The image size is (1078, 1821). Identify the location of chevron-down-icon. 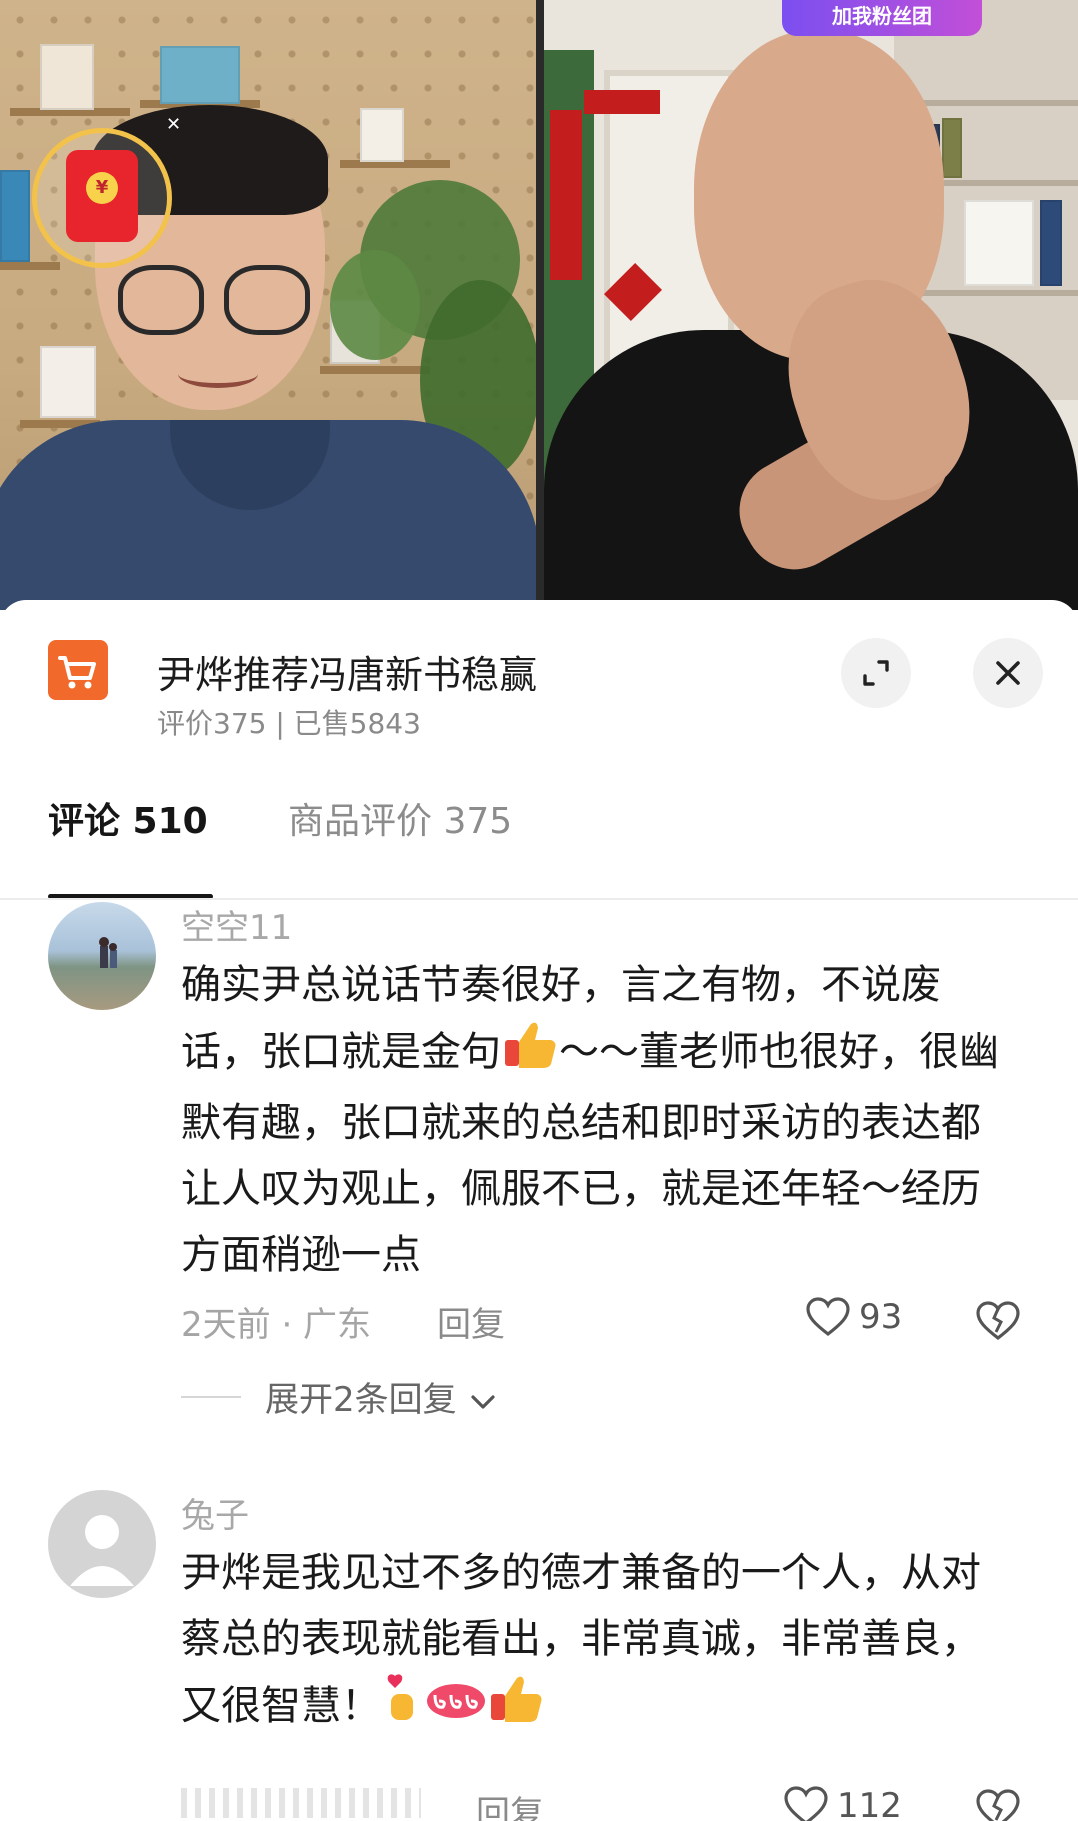
(483, 1401).